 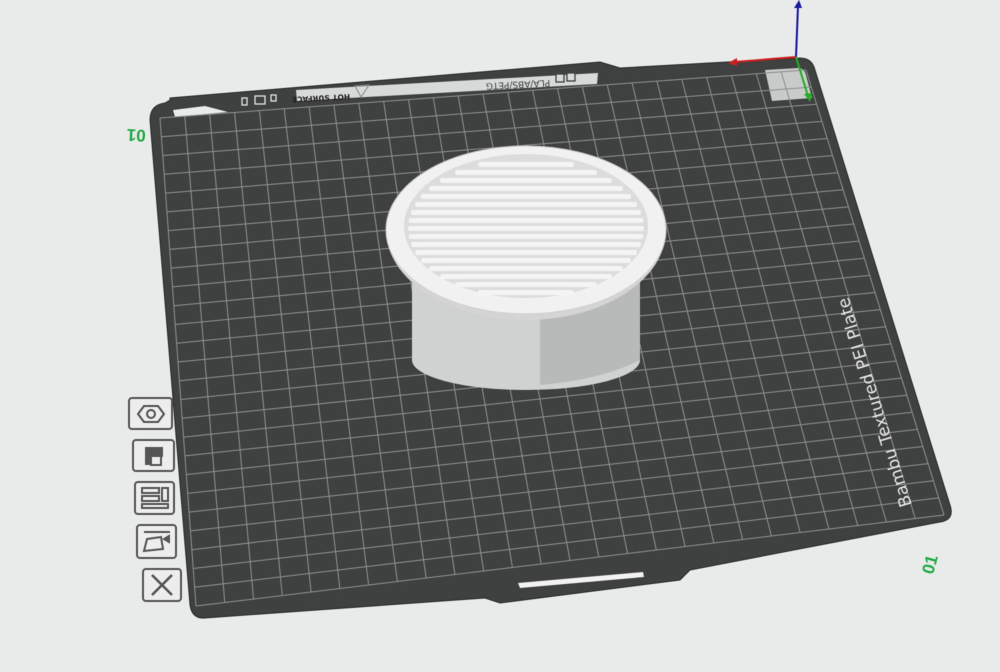 What do you see at coordinates (153, 455) in the screenshot?
I see `bed-type-button` at bounding box center [153, 455].